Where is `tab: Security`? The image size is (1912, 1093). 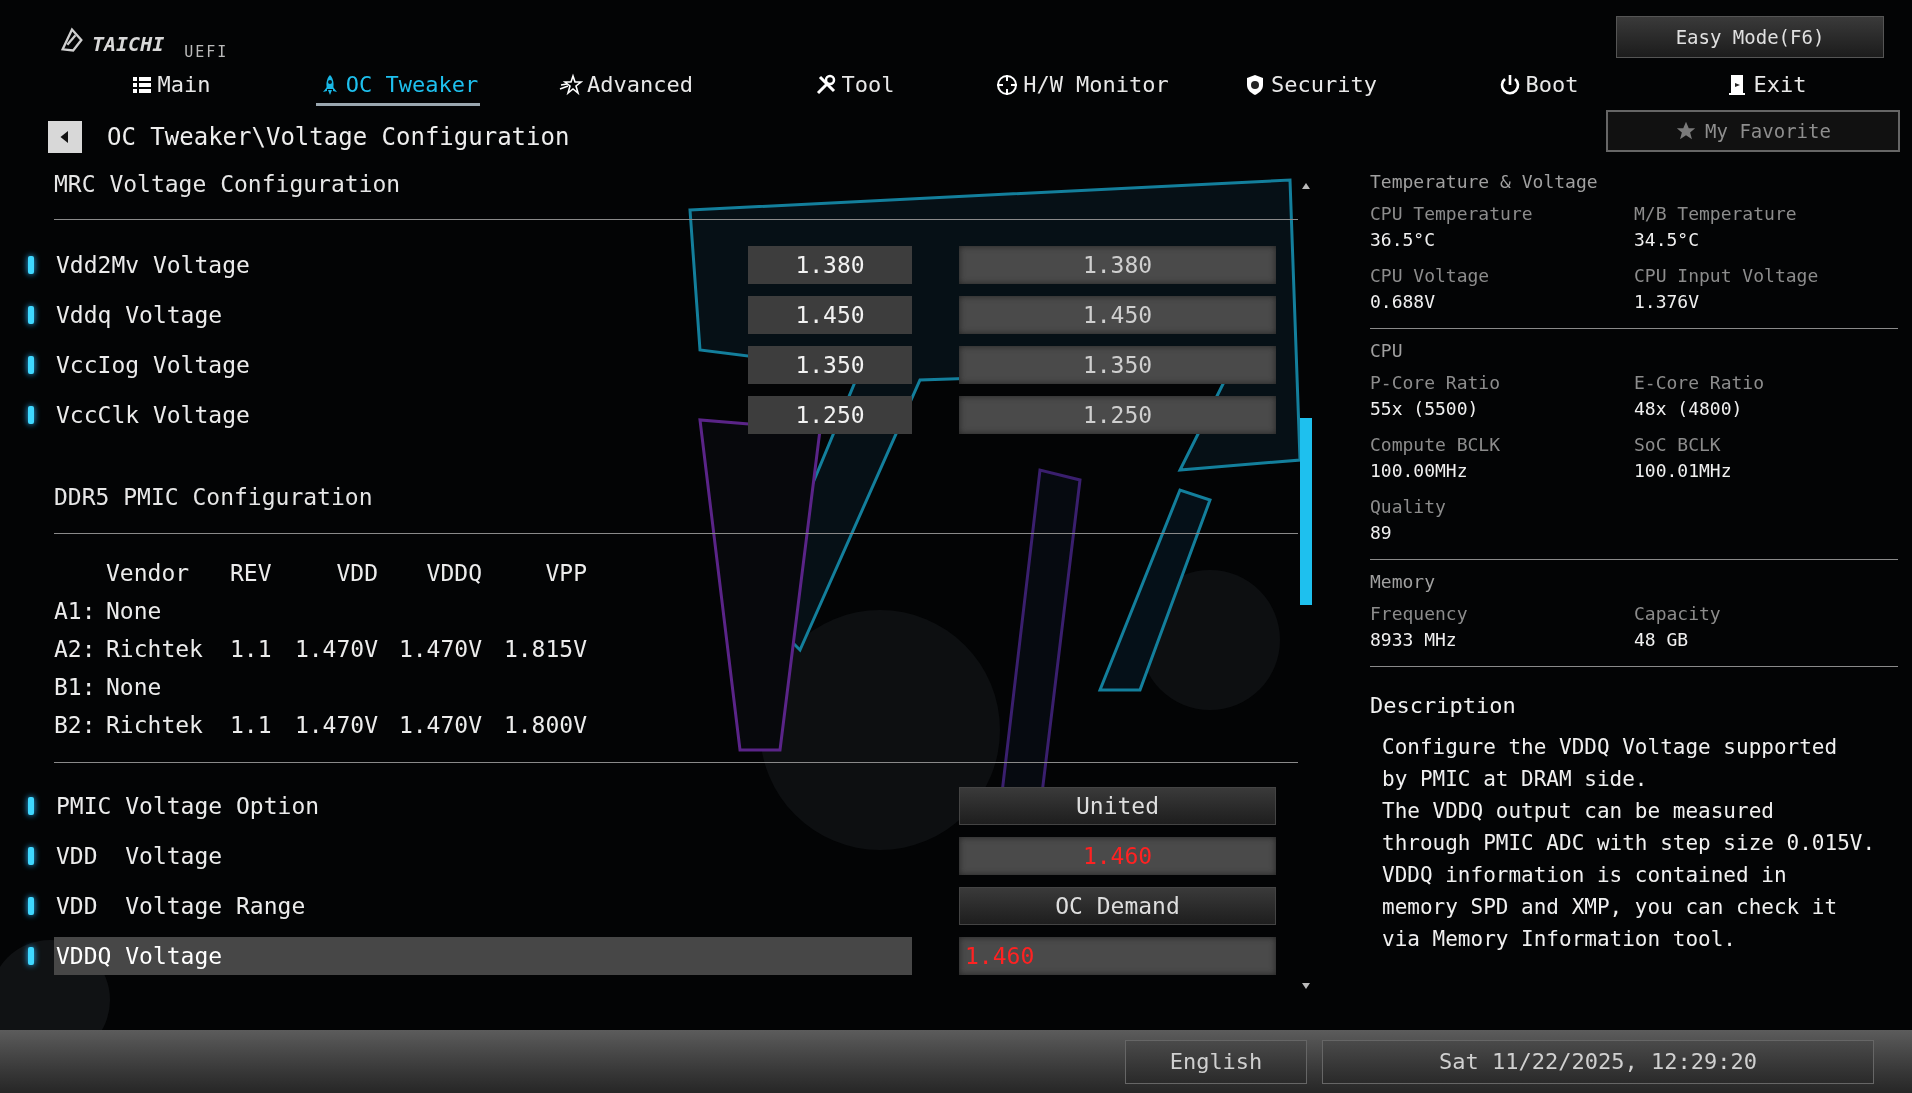
tab: Security is located at coordinates (1310, 86).